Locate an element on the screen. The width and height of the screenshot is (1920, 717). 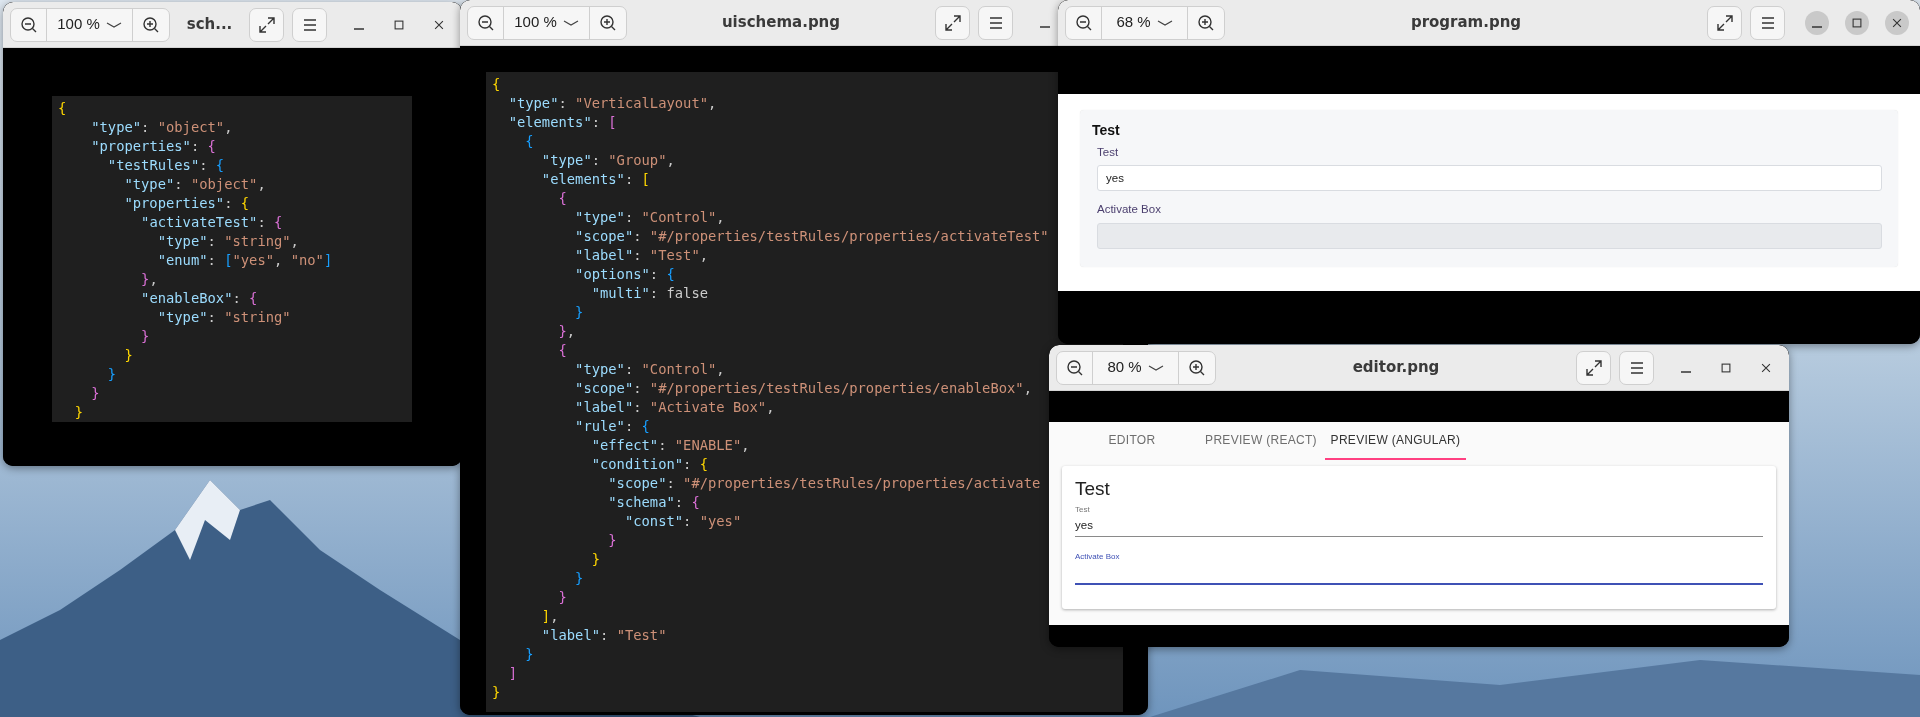
window-title: editor.png is located at coordinates (1396, 368).